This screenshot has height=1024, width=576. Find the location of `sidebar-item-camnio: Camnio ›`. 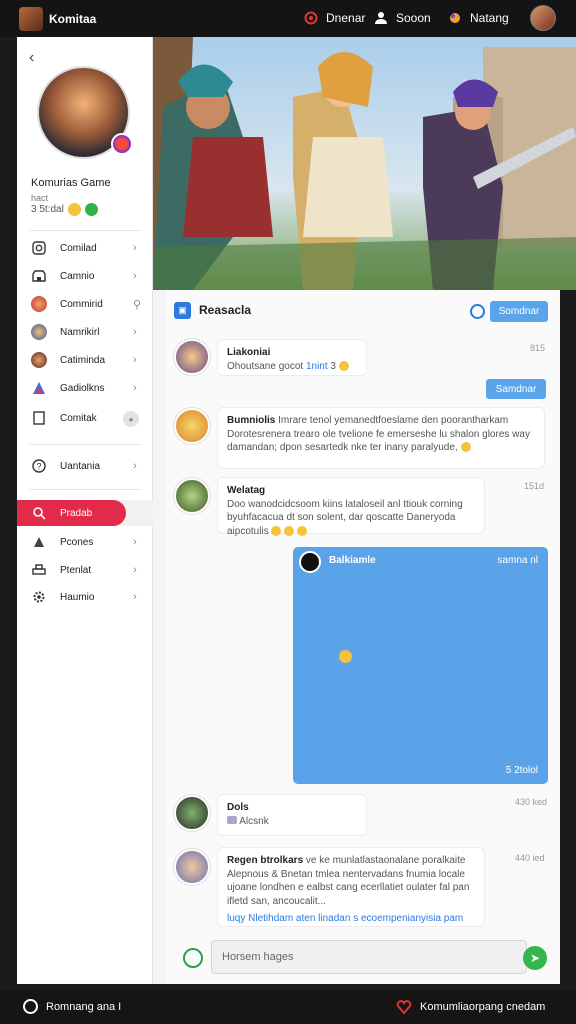

sidebar-item-camnio: Camnio › is located at coordinates (85, 276).